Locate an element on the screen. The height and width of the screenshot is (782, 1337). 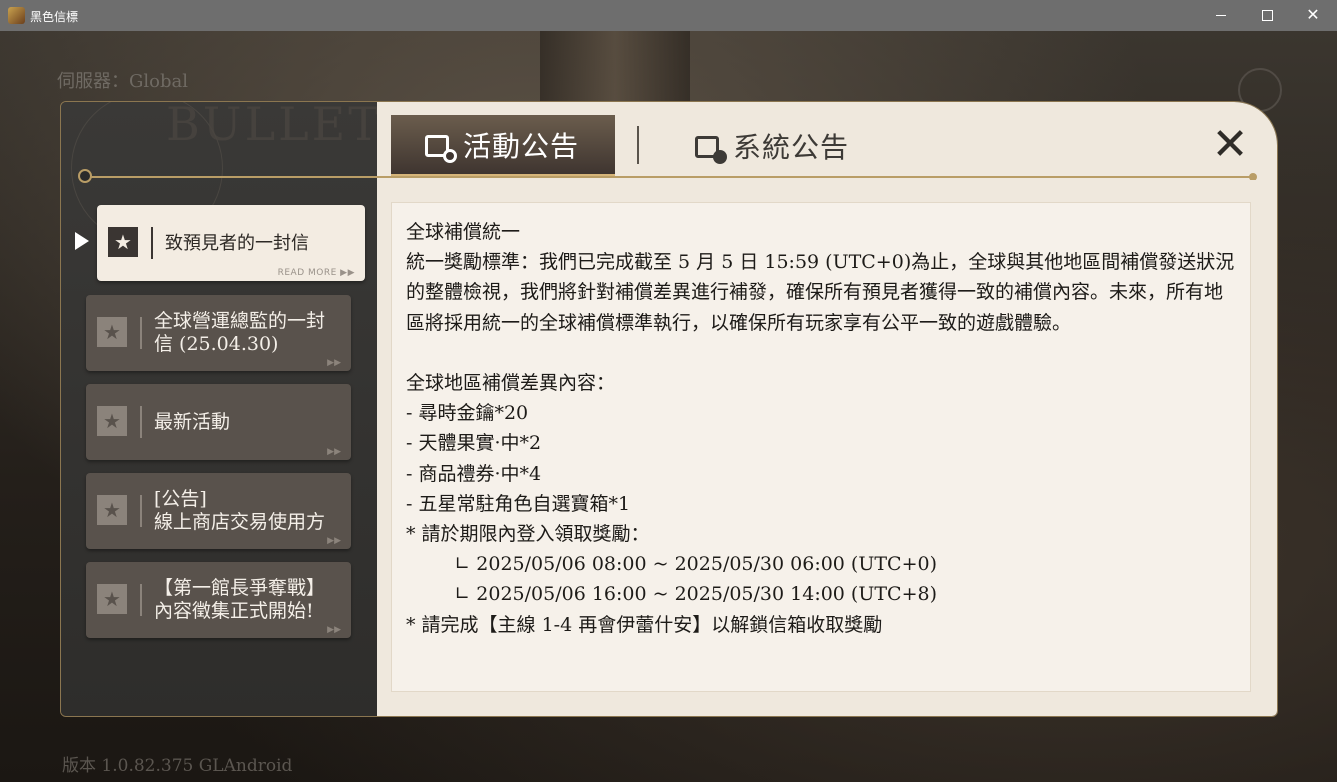
bulletin-item-label: [公告] 線上商店交易使用方 is located at coordinates (240, 510).